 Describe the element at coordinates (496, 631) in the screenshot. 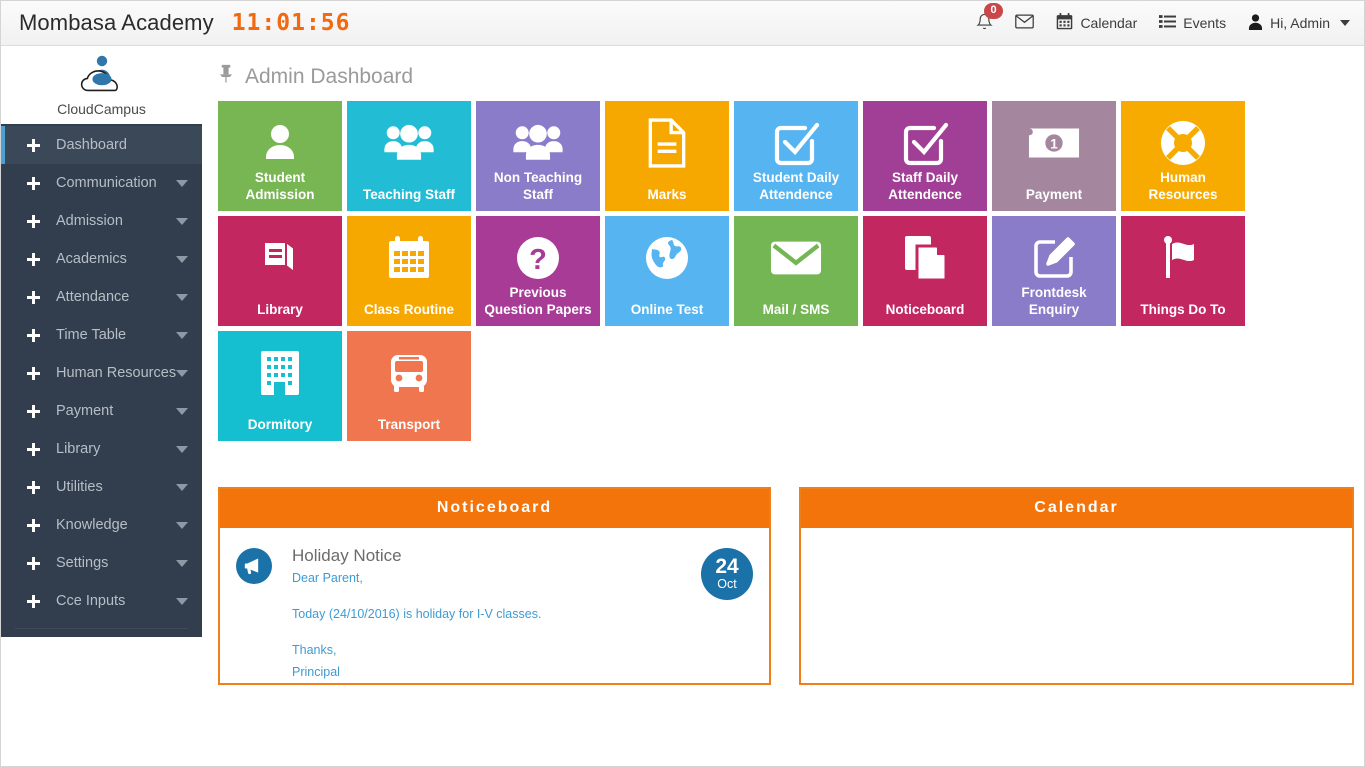

I see `notice-spacer` at that location.